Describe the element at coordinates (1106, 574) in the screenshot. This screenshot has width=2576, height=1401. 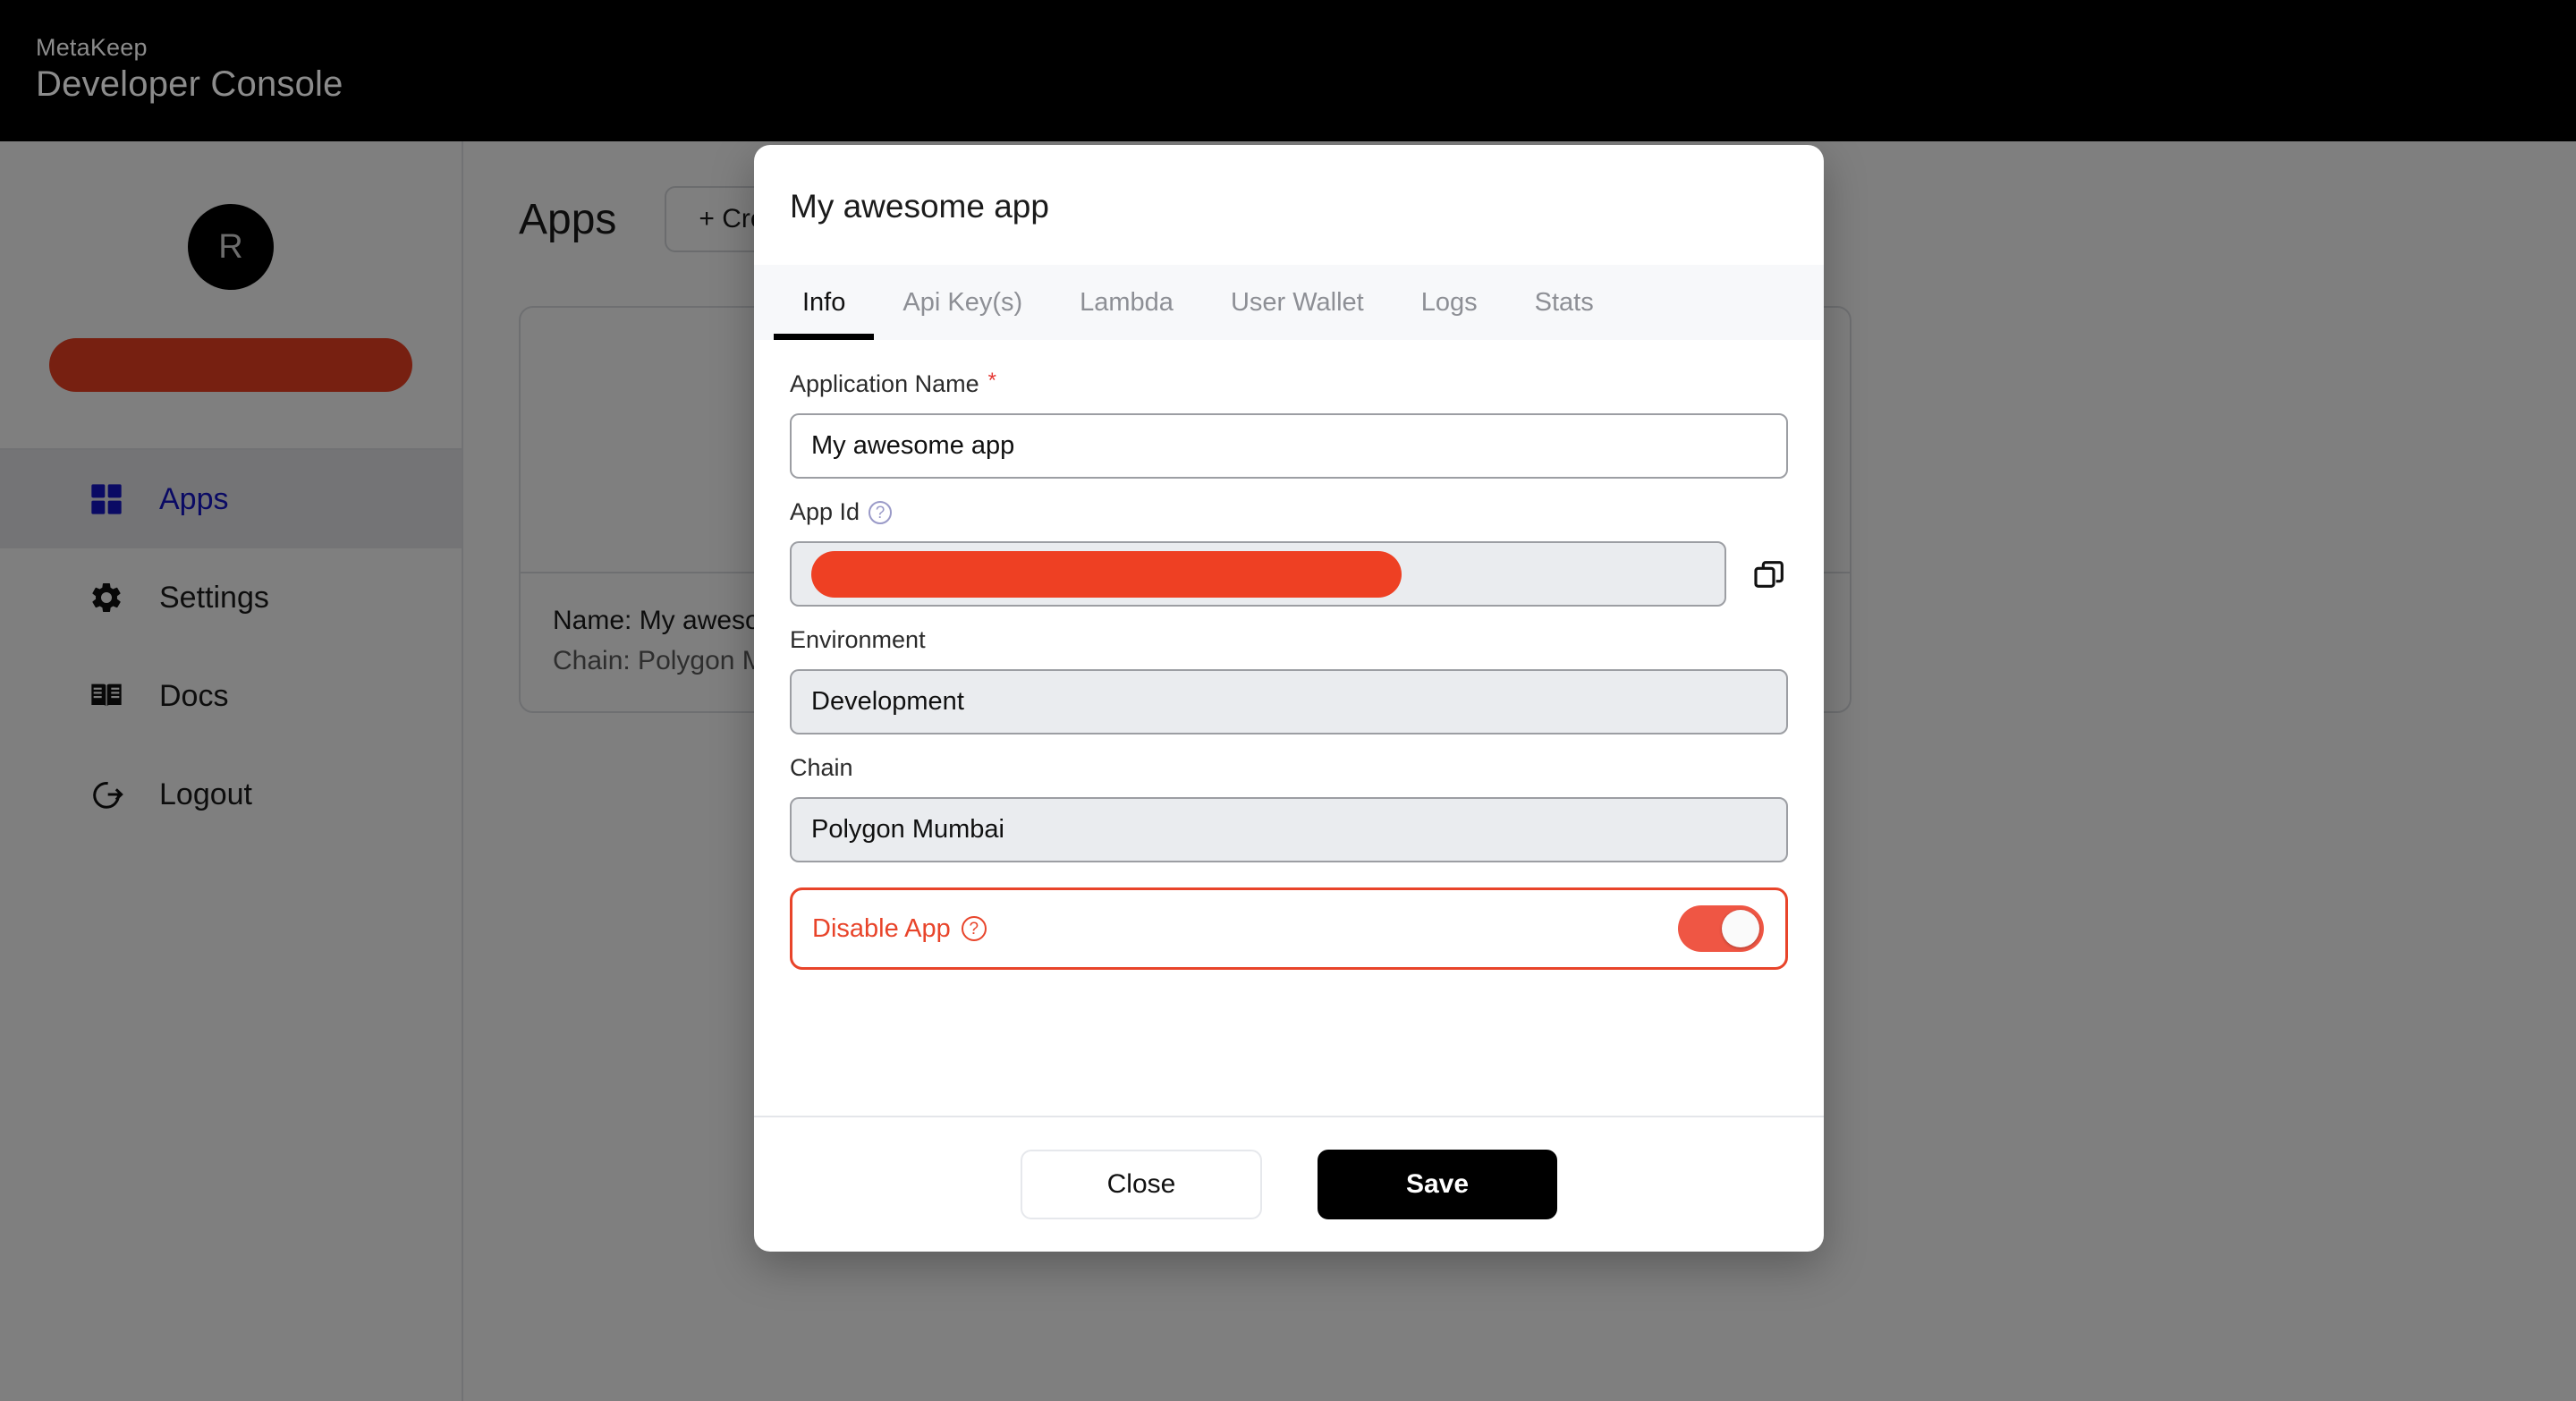
I see `app-id-redacted` at that location.